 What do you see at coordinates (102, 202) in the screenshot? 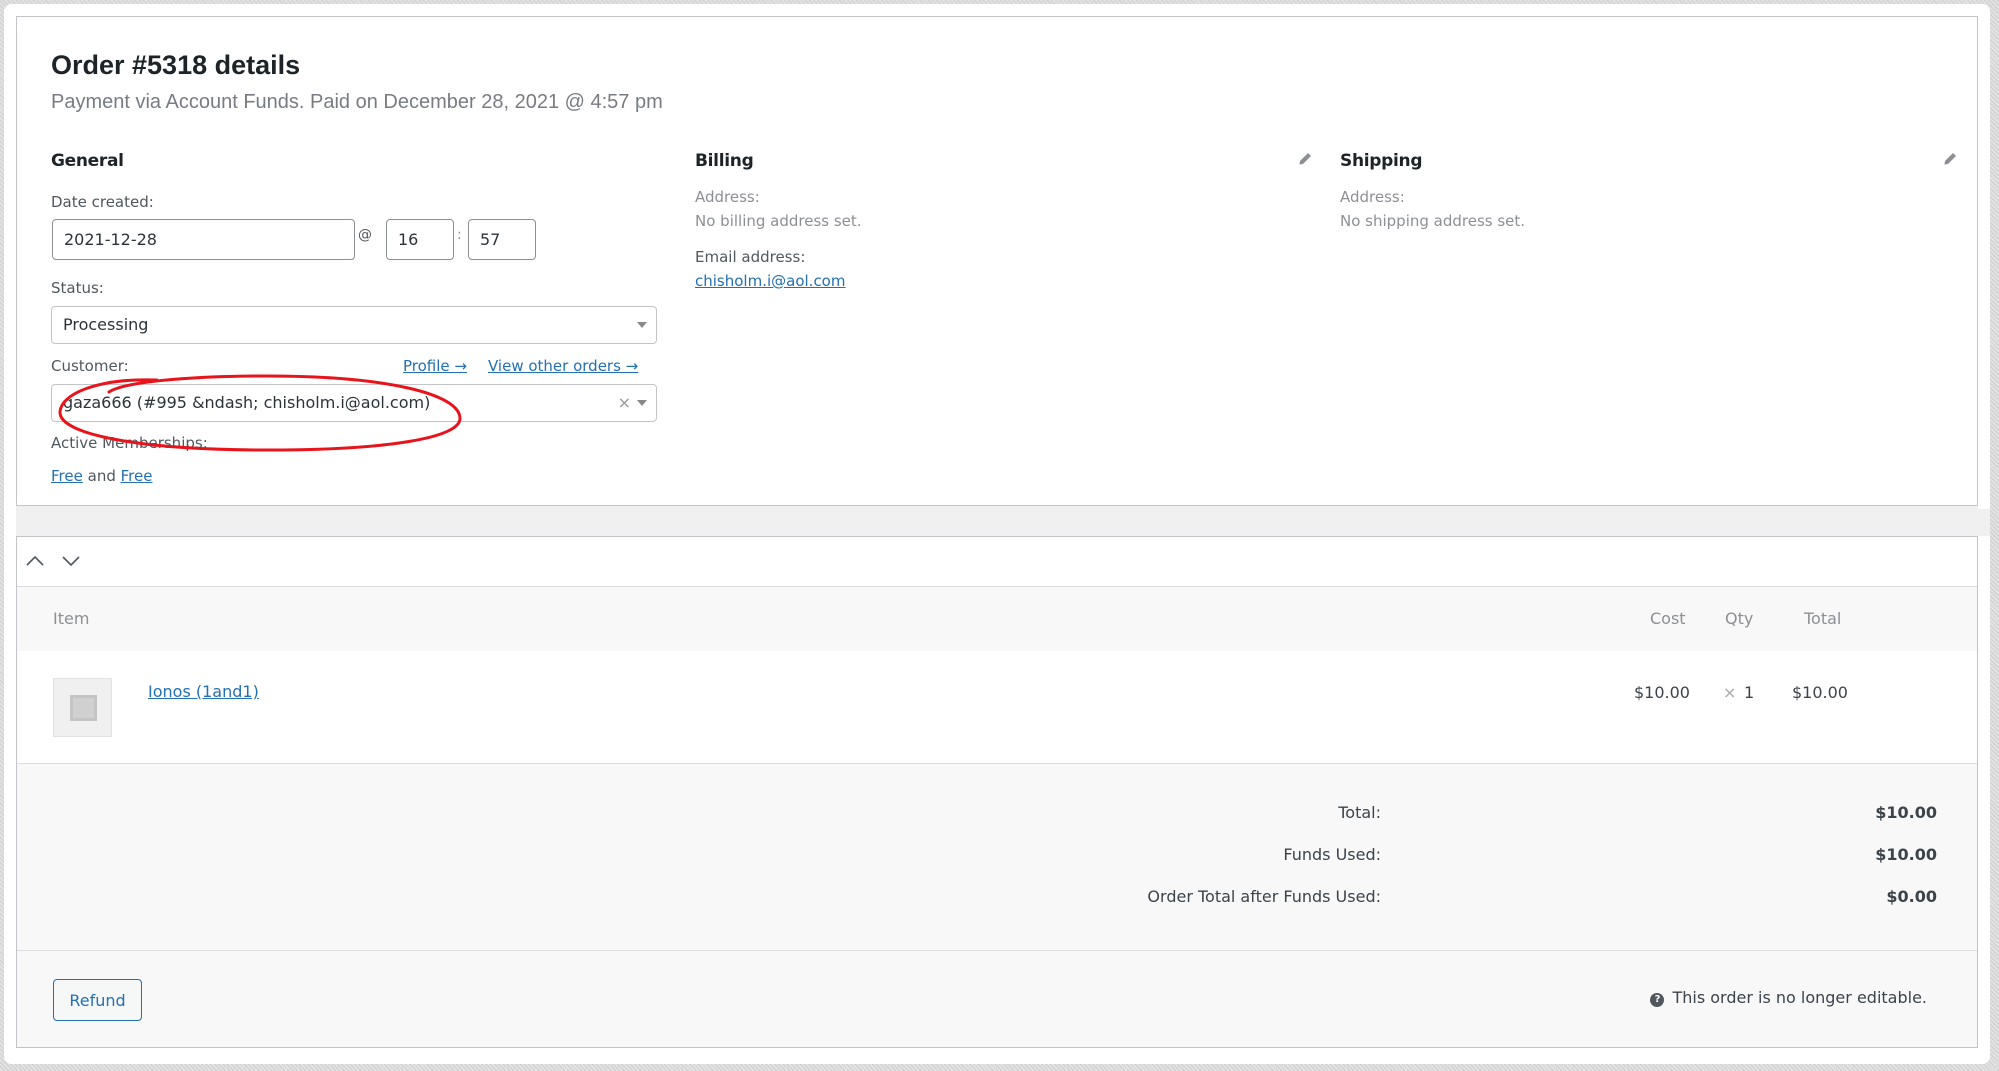
I see `date-created-label: Date created:` at bounding box center [102, 202].